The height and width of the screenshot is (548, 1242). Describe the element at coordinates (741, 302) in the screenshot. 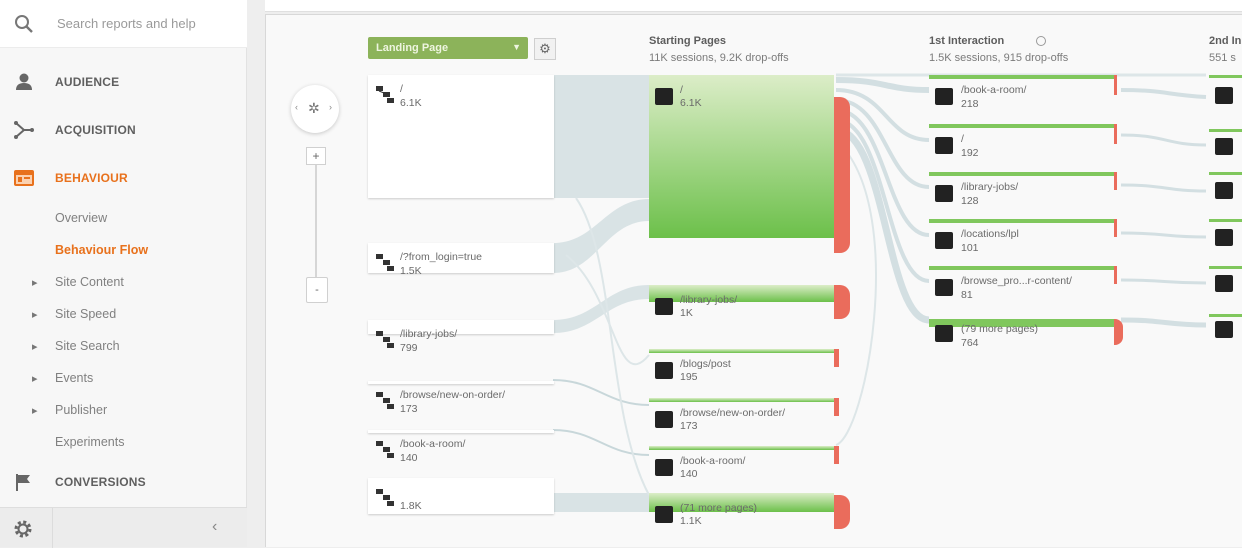

I see `starting-page-node: /library-jobs/ 1K` at that location.